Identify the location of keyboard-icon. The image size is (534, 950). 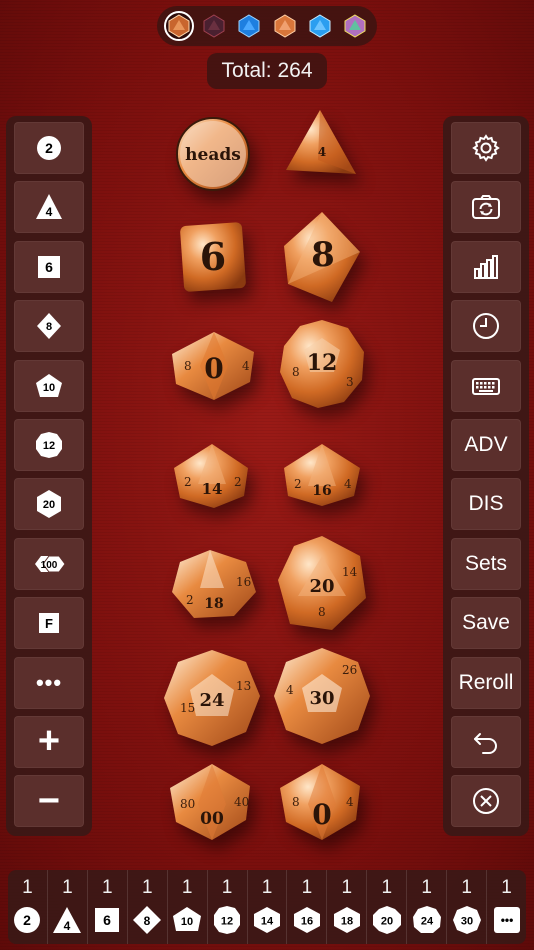
(486, 386).